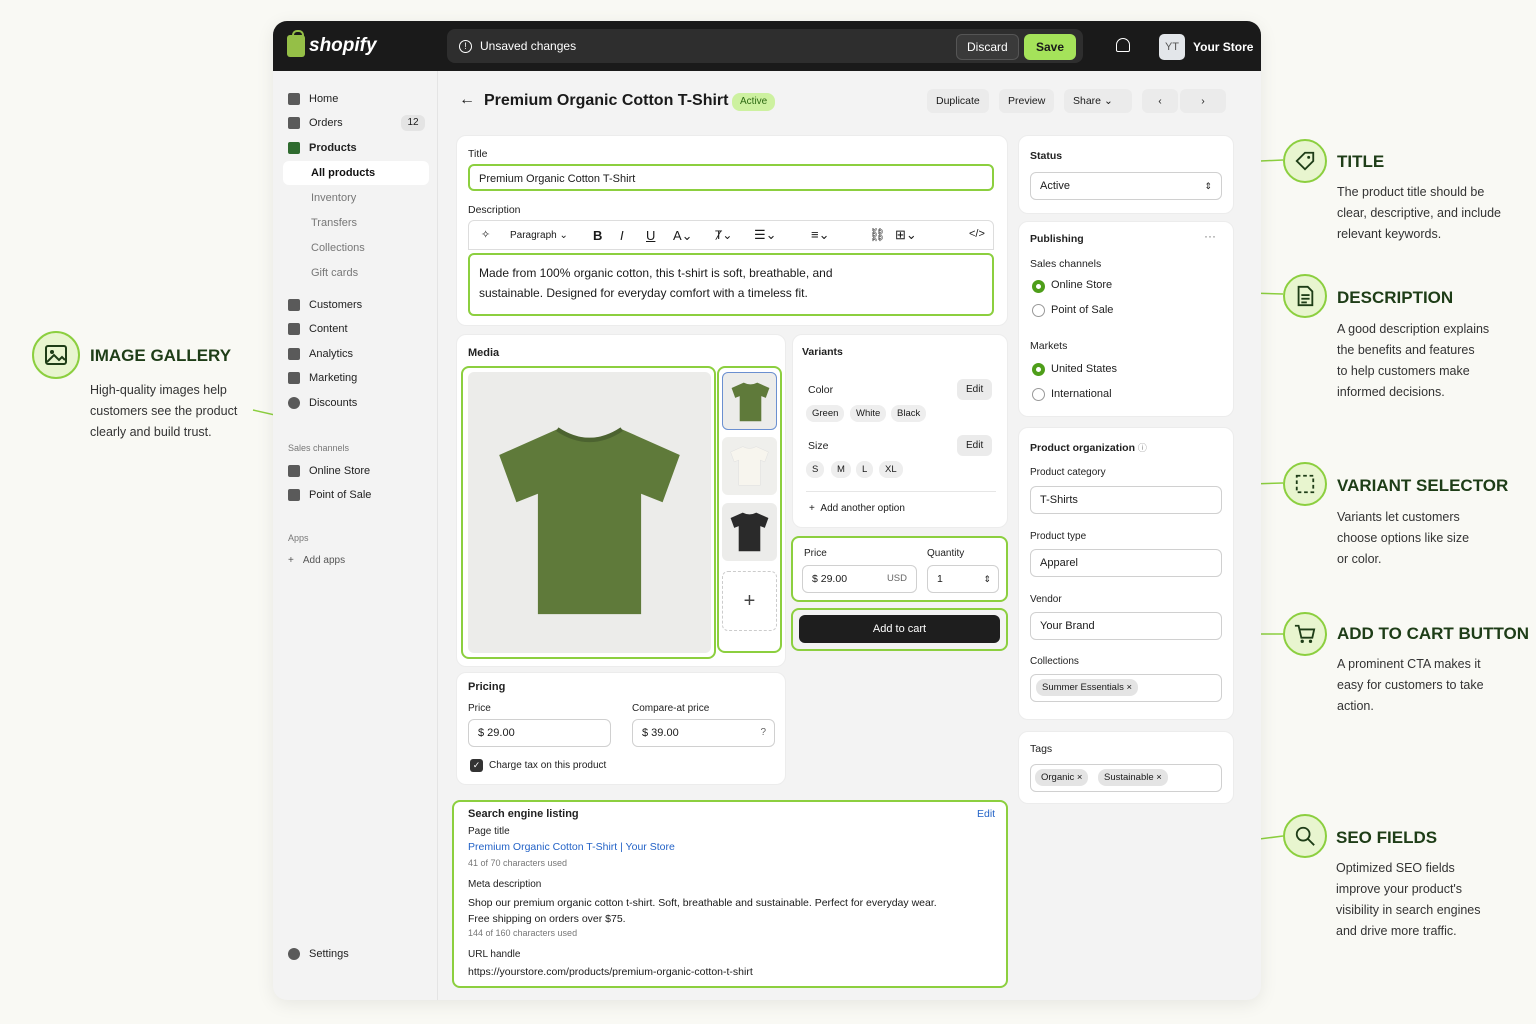 The height and width of the screenshot is (1024, 1536). Describe the element at coordinates (891, 469) in the screenshot. I see `size-option-xl: XL` at that location.